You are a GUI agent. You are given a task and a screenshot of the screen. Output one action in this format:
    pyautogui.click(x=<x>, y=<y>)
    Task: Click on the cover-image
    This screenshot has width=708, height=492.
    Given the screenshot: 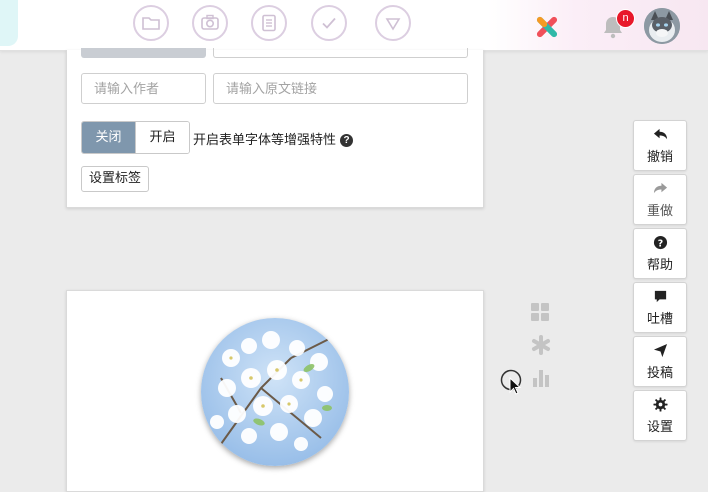 What is the action you would take?
    pyautogui.click(x=275, y=392)
    